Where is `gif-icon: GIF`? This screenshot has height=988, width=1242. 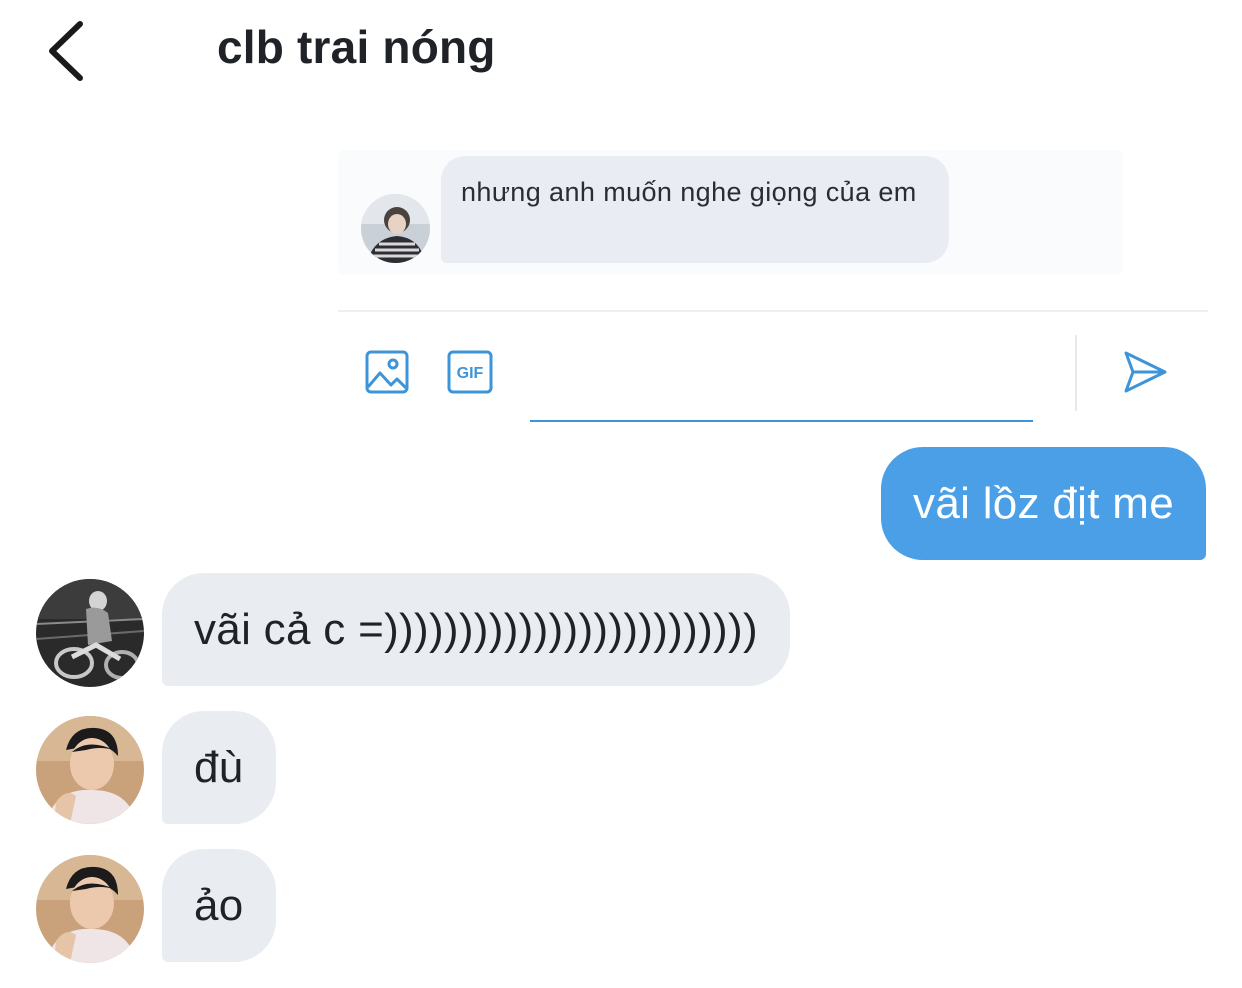
gif-icon: GIF is located at coordinates (470, 372).